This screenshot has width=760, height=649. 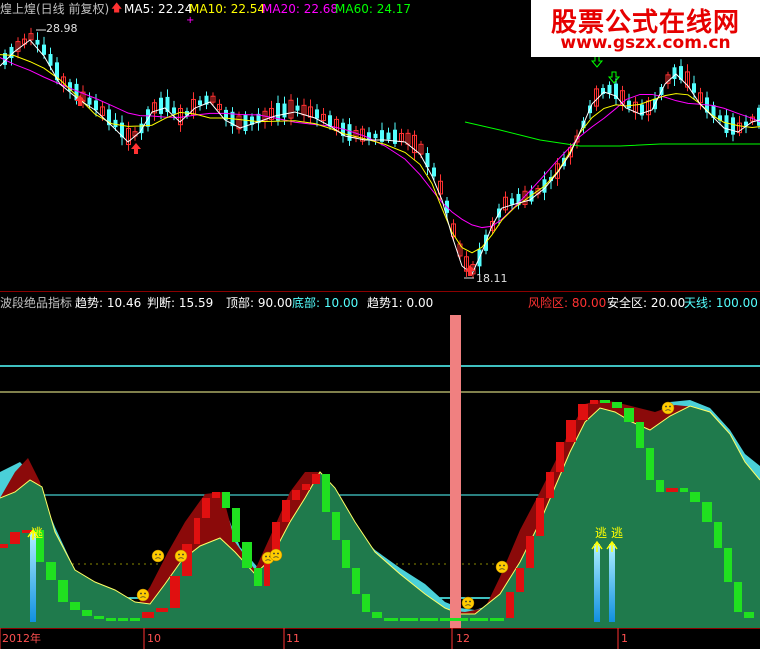 I want to click on indicator-name: 波段绝品指标, so click(x=36, y=303).